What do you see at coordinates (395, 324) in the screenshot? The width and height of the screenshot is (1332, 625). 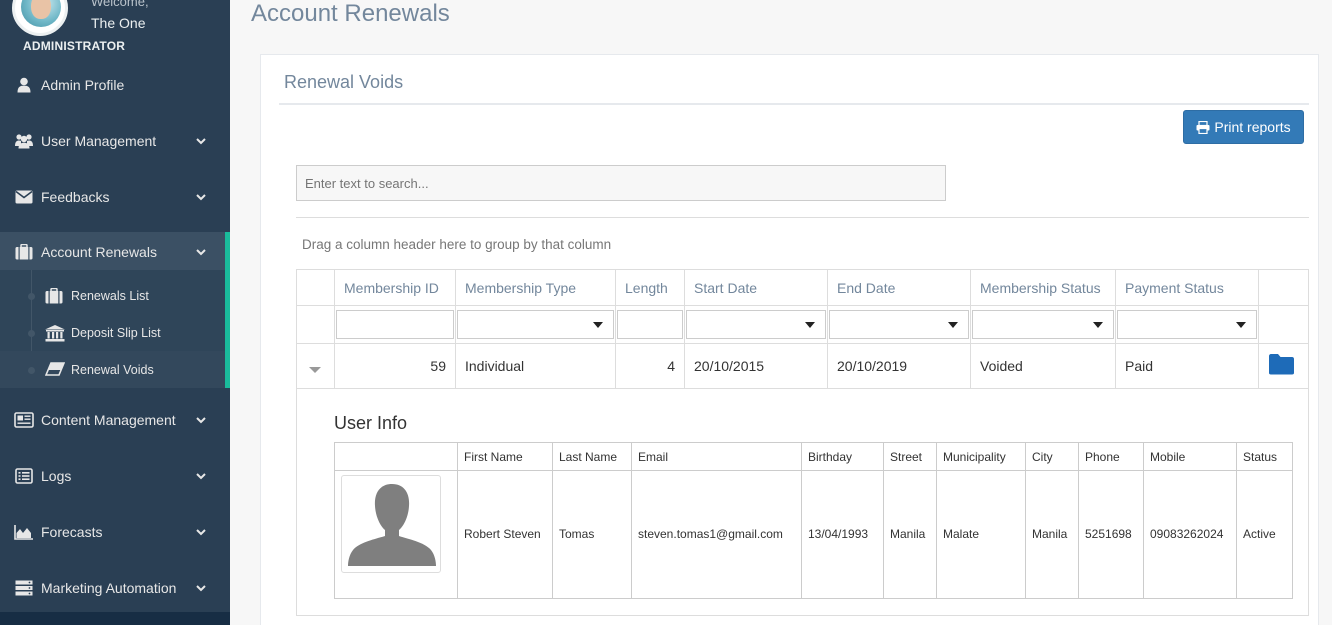 I see `filter-membership-id` at bounding box center [395, 324].